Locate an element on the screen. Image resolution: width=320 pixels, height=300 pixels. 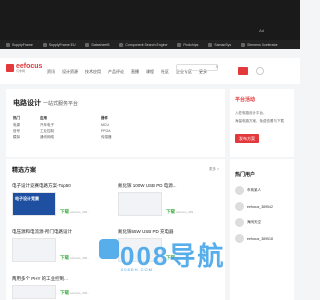
nav-item: 产品评论 is located at coordinates (116, 72).